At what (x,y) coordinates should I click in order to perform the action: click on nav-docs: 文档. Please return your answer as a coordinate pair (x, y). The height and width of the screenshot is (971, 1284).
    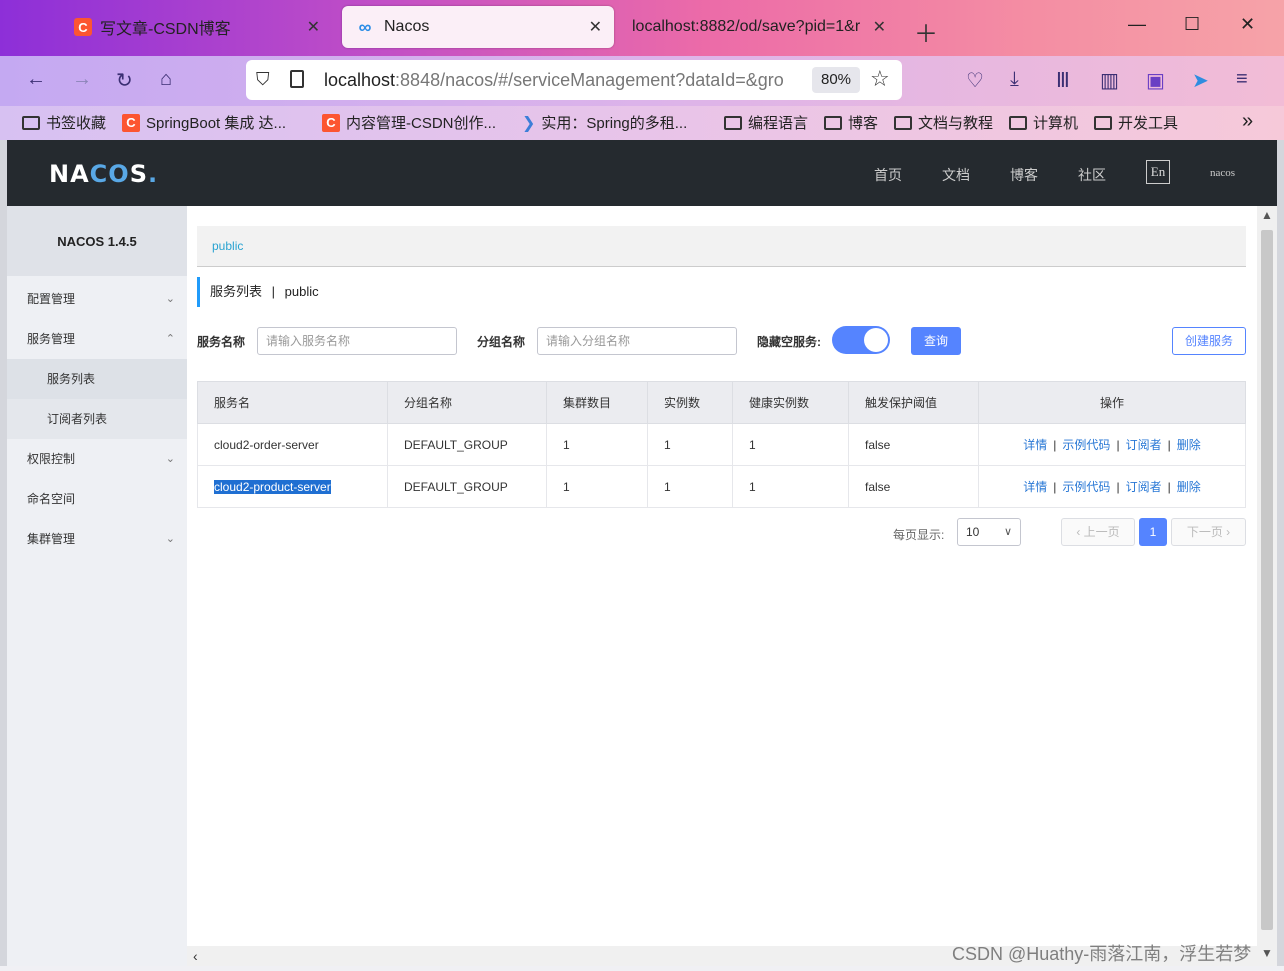
    Looking at the image, I should click on (956, 175).